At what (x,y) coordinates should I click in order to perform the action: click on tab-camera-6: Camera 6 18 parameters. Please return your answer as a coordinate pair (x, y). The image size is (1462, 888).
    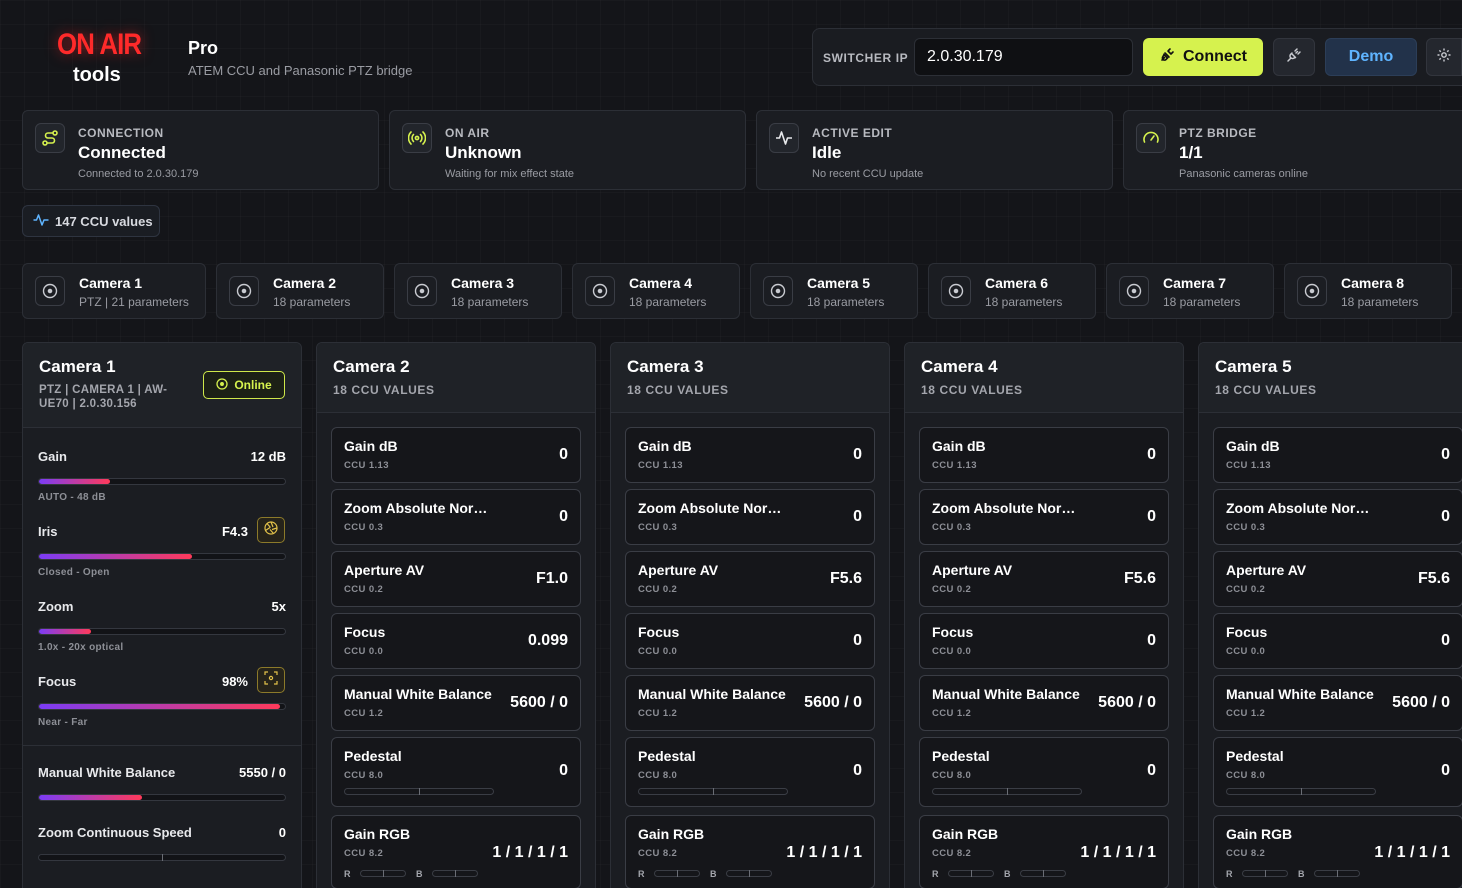
    Looking at the image, I should click on (1012, 291).